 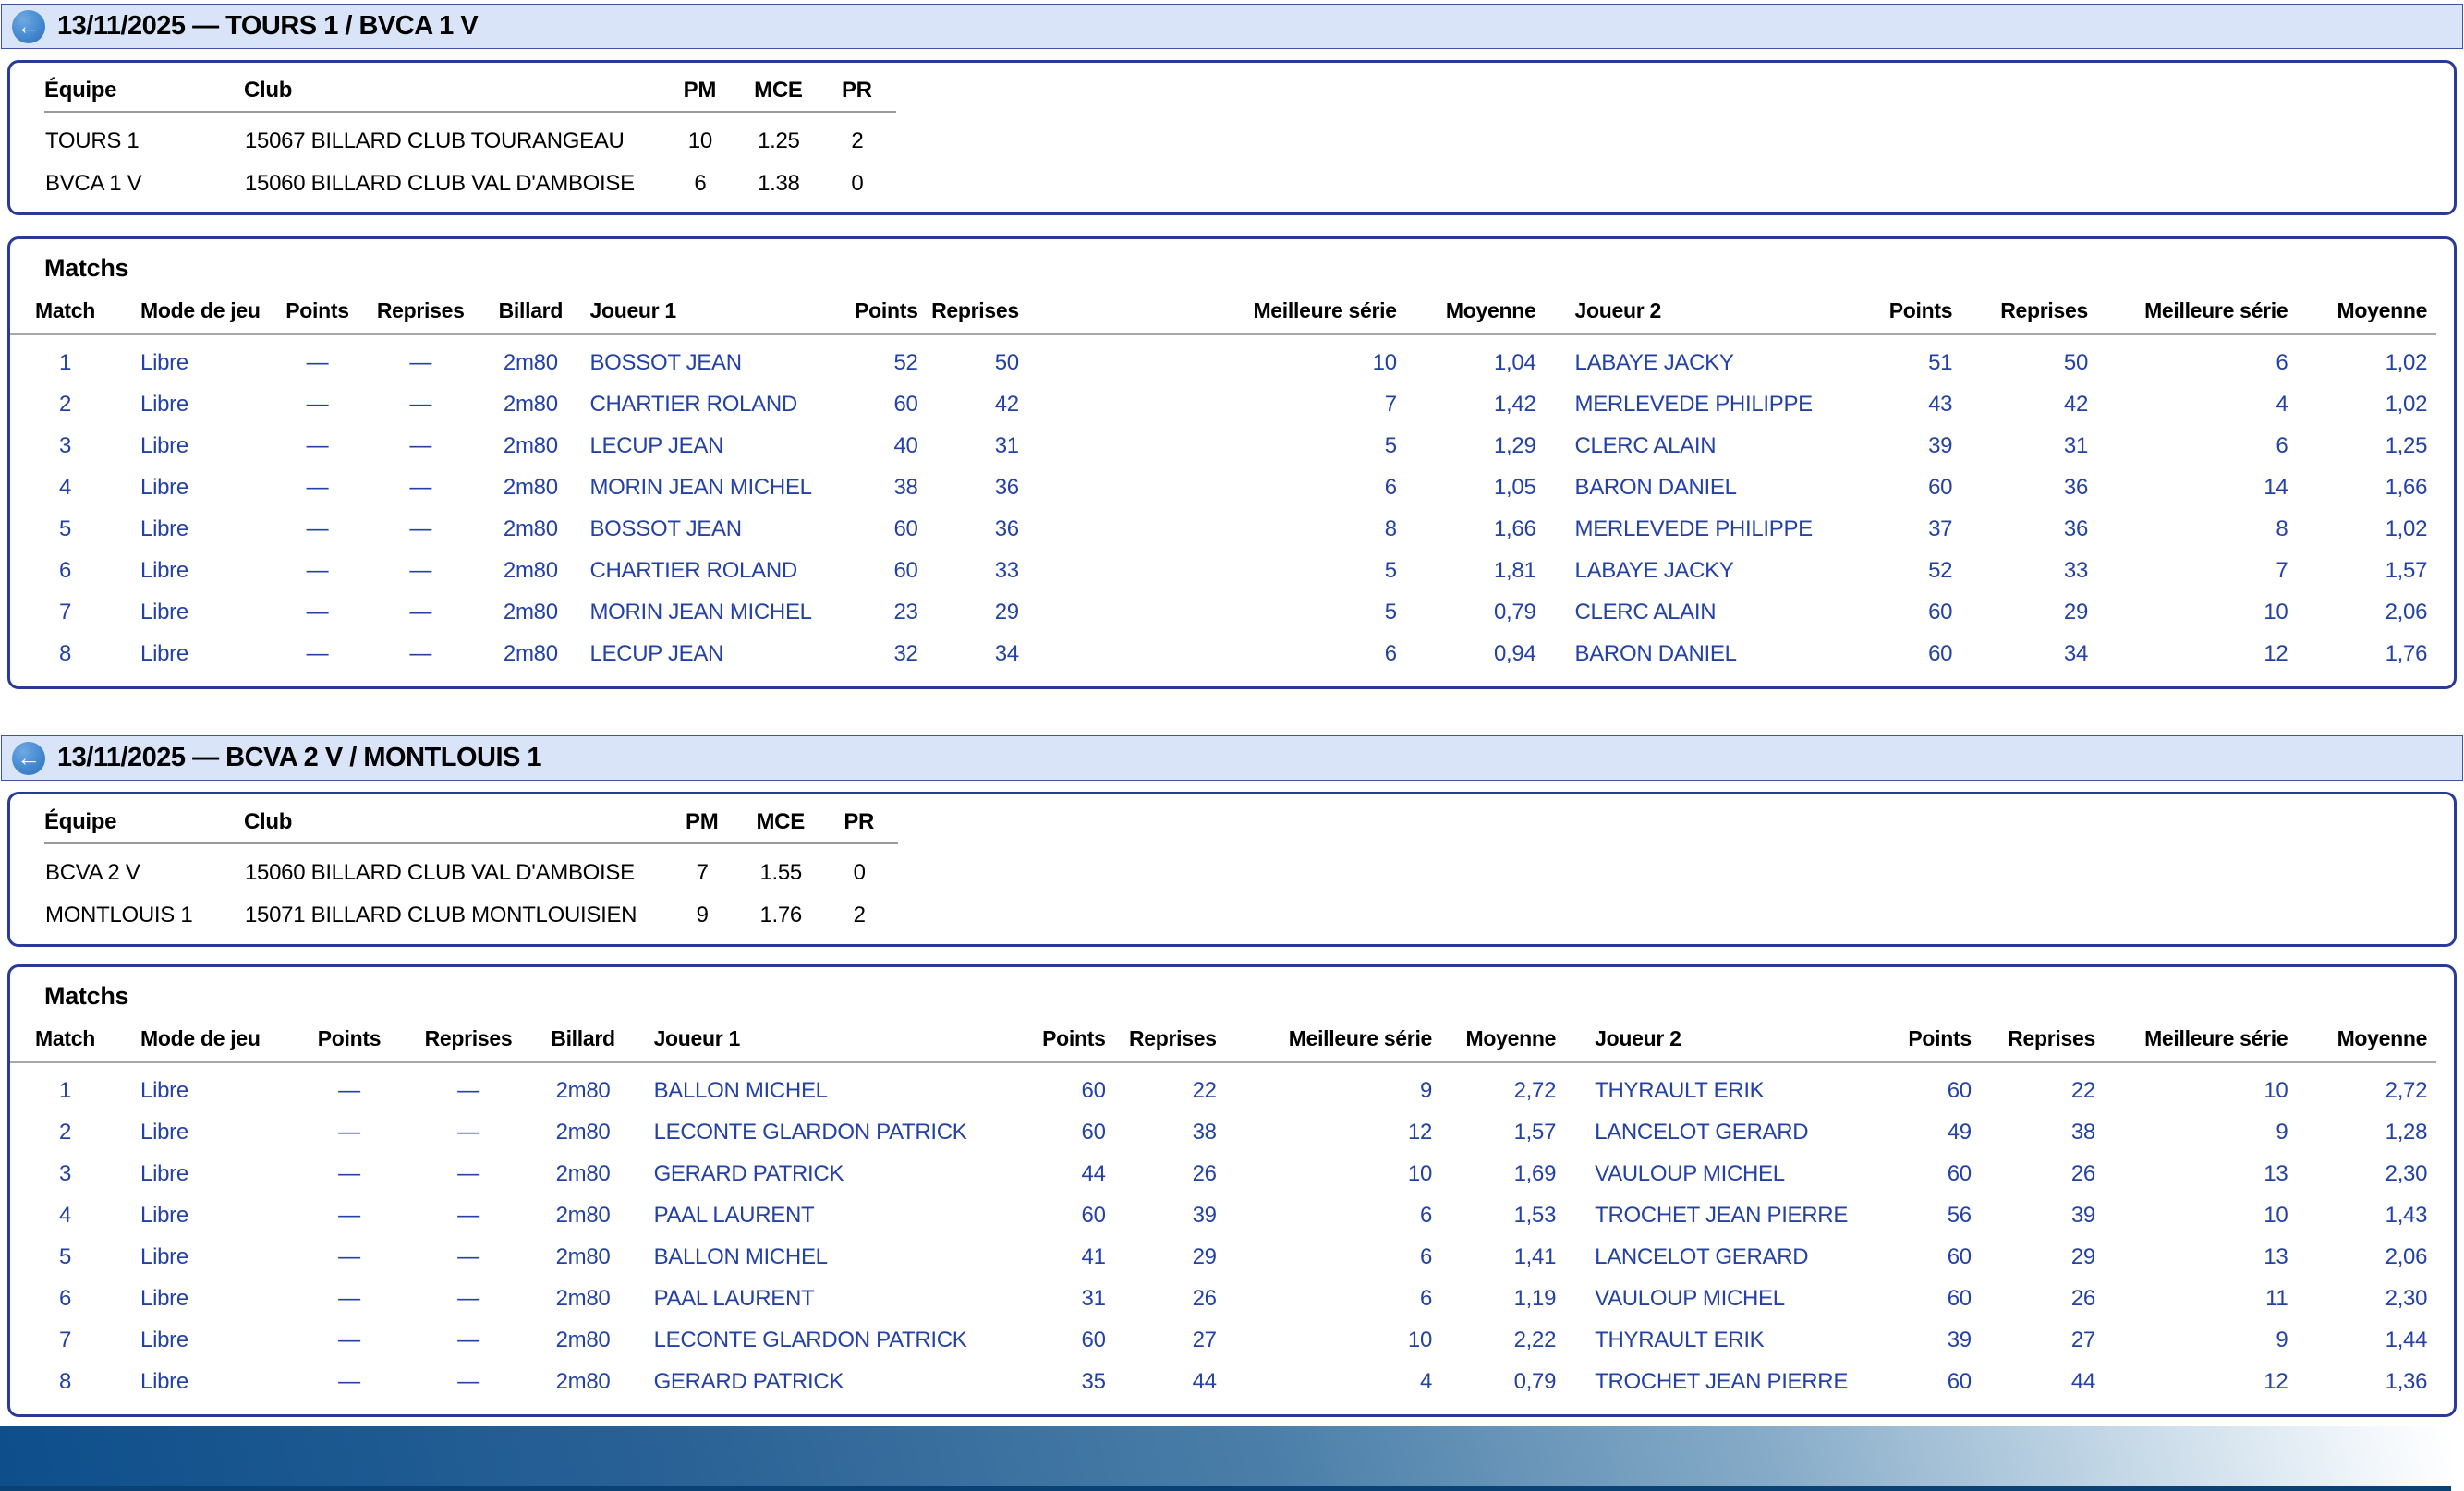 What do you see at coordinates (821, 1044) in the screenshot?
I see `column-header: Joueur 1` at bounding box center [821, 1044].